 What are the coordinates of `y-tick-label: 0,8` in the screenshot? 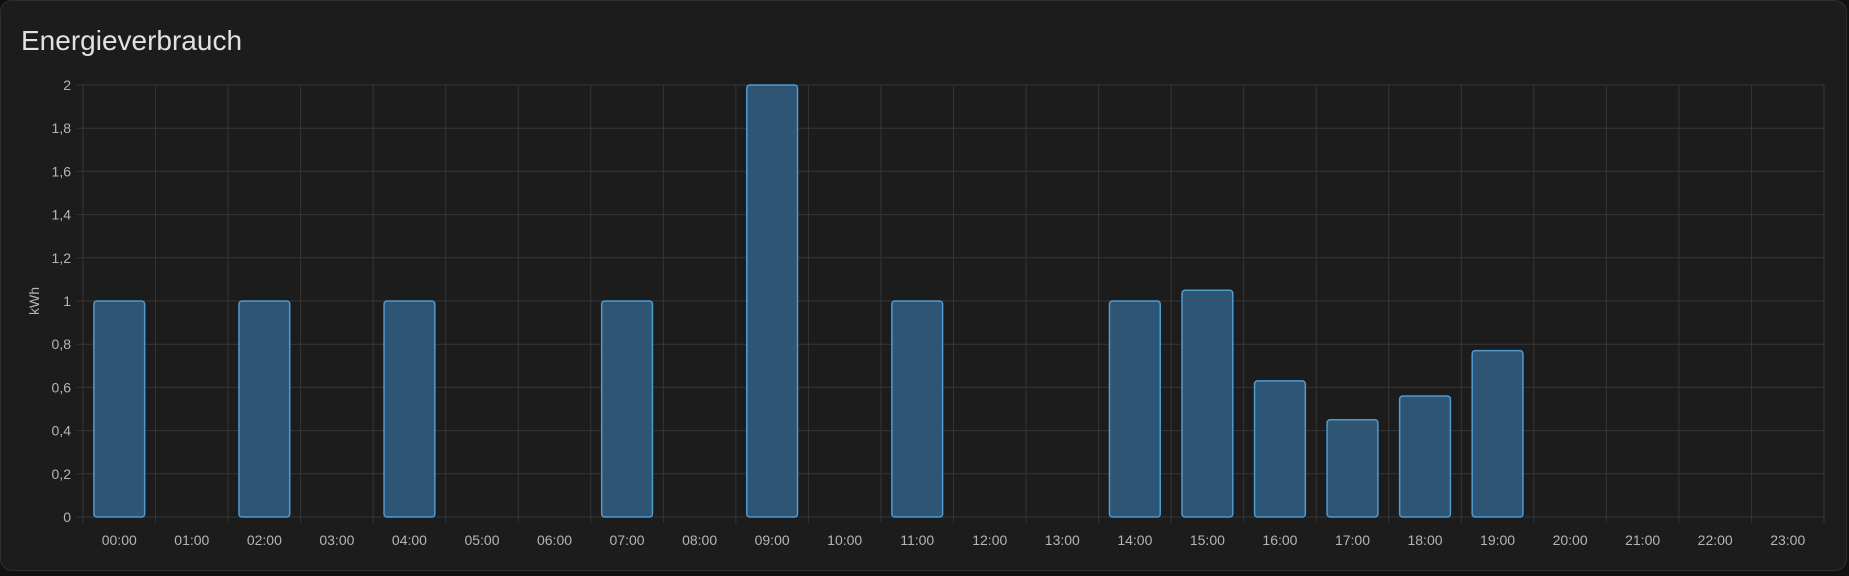 It's located at (62, 344).